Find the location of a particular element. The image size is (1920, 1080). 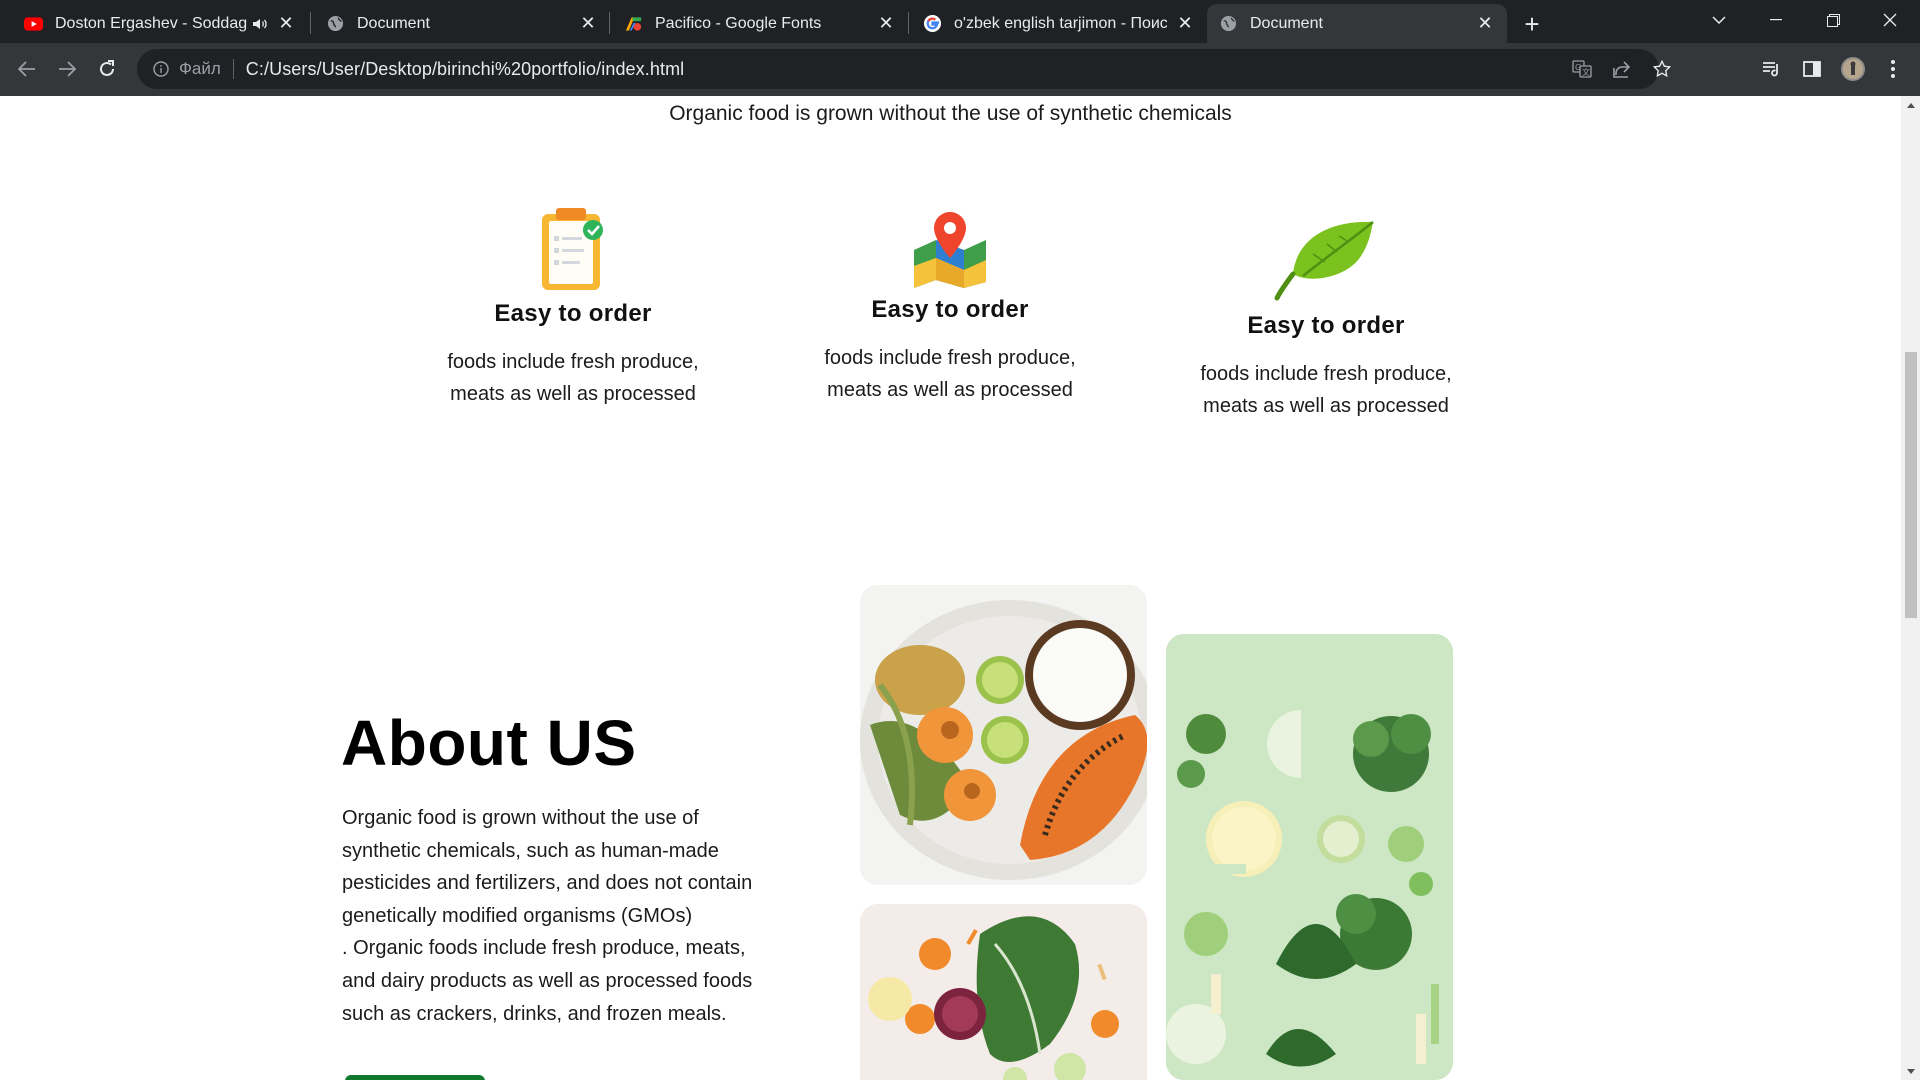

tab-youtube: Doston Ergashev - Soddagin ✕ is located at coordinates (160, 23).